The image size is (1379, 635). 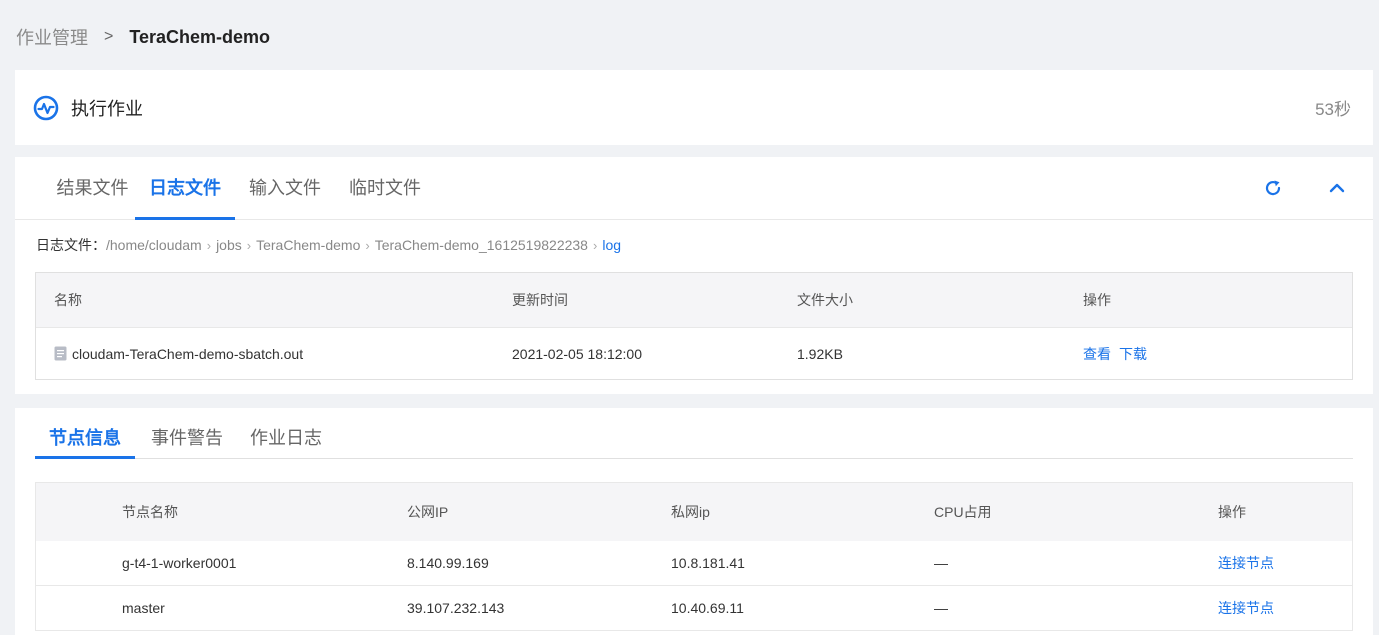 I want to click on tab-job-log: 作业日志, so click(x=286, y=433).